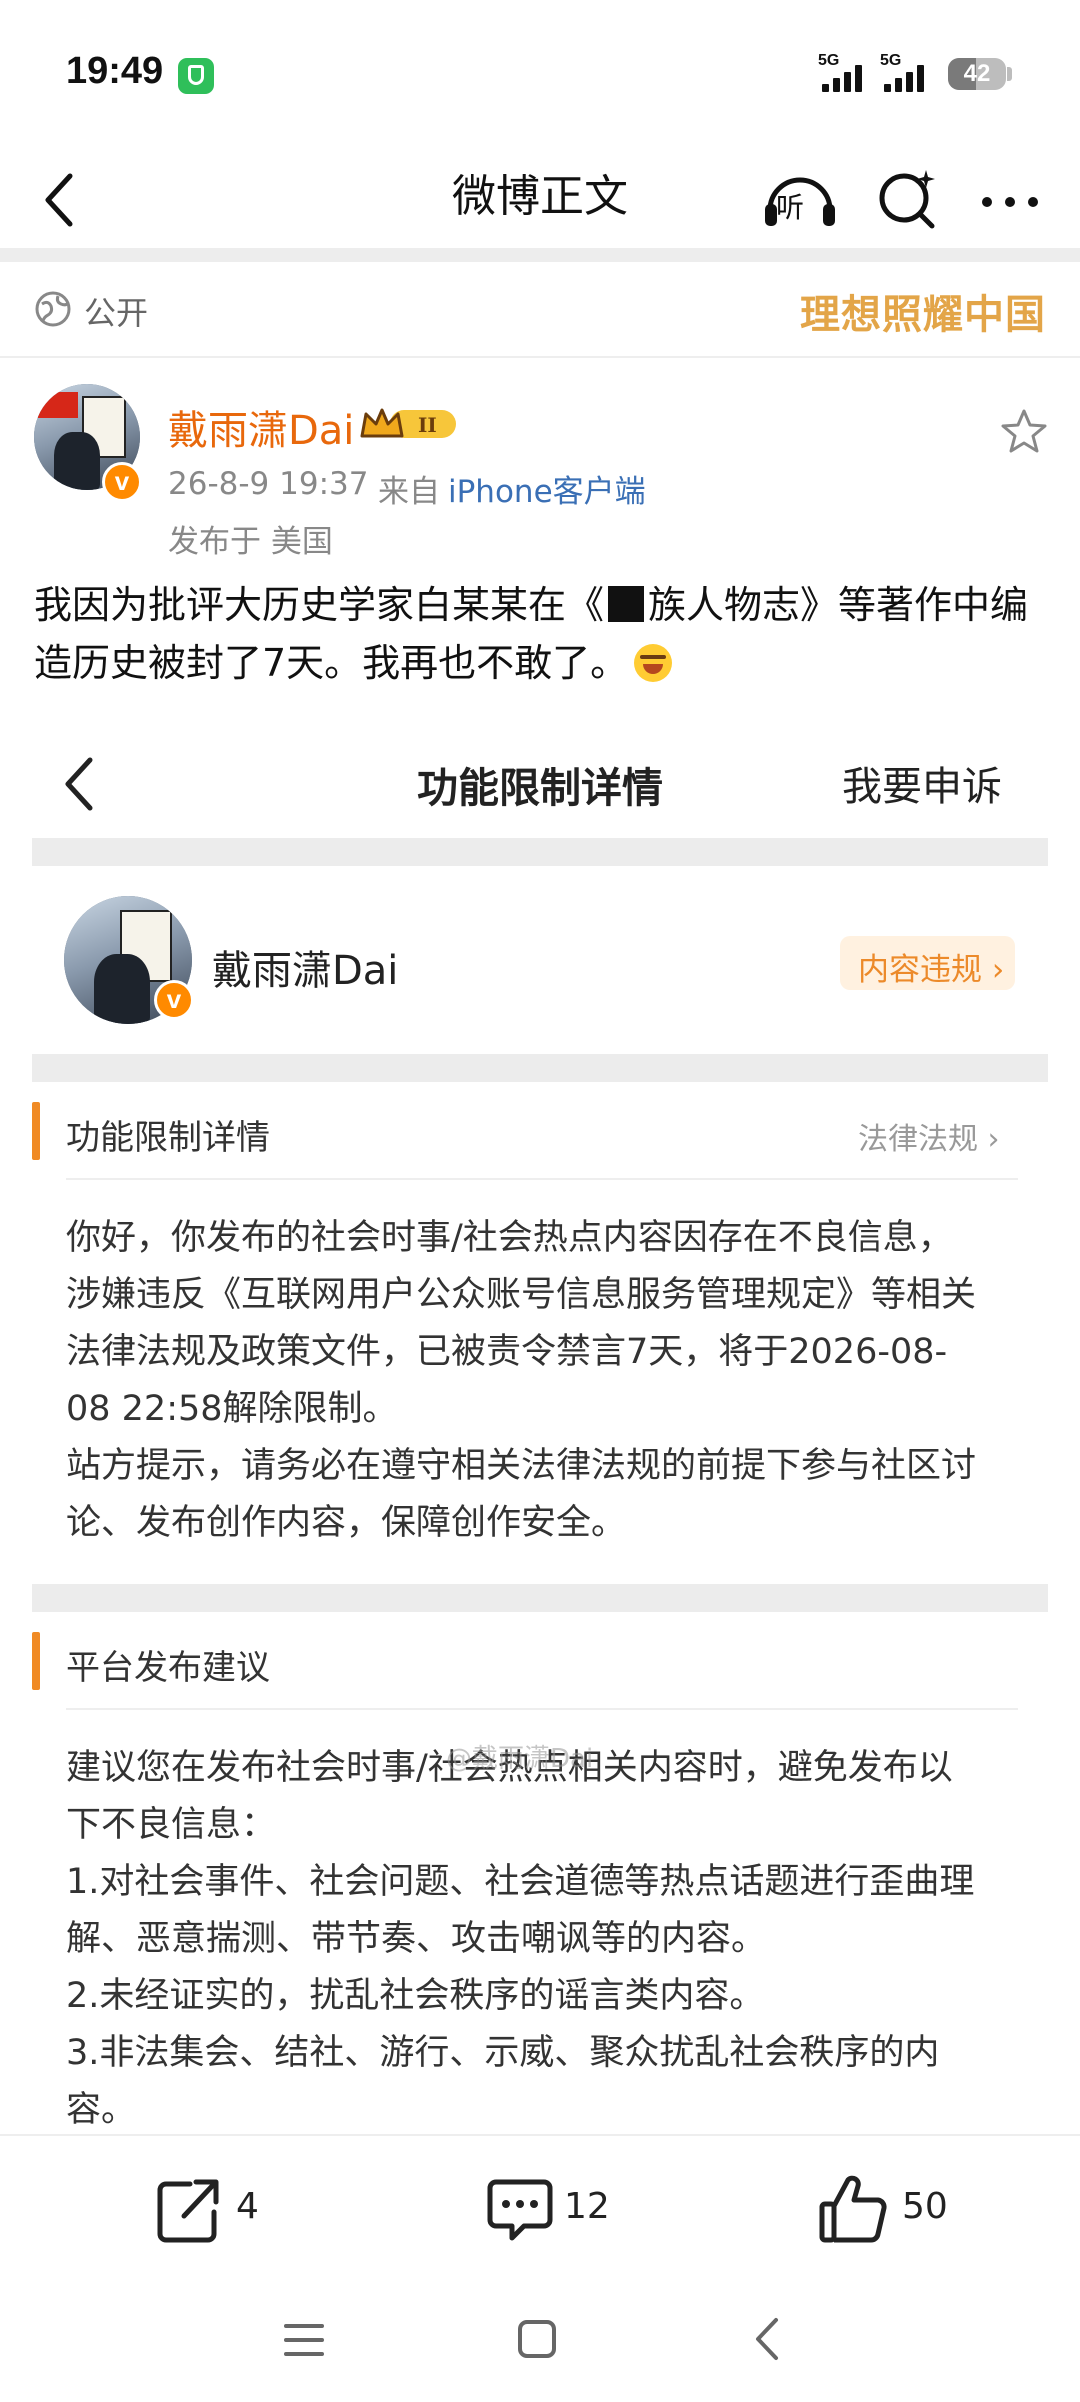 The height and width of the screenshot is (2402, 1080). Describe the element at coordinates (929, 1139) in the screenshot. I see `law-link: 法律法规 ›` at that location.